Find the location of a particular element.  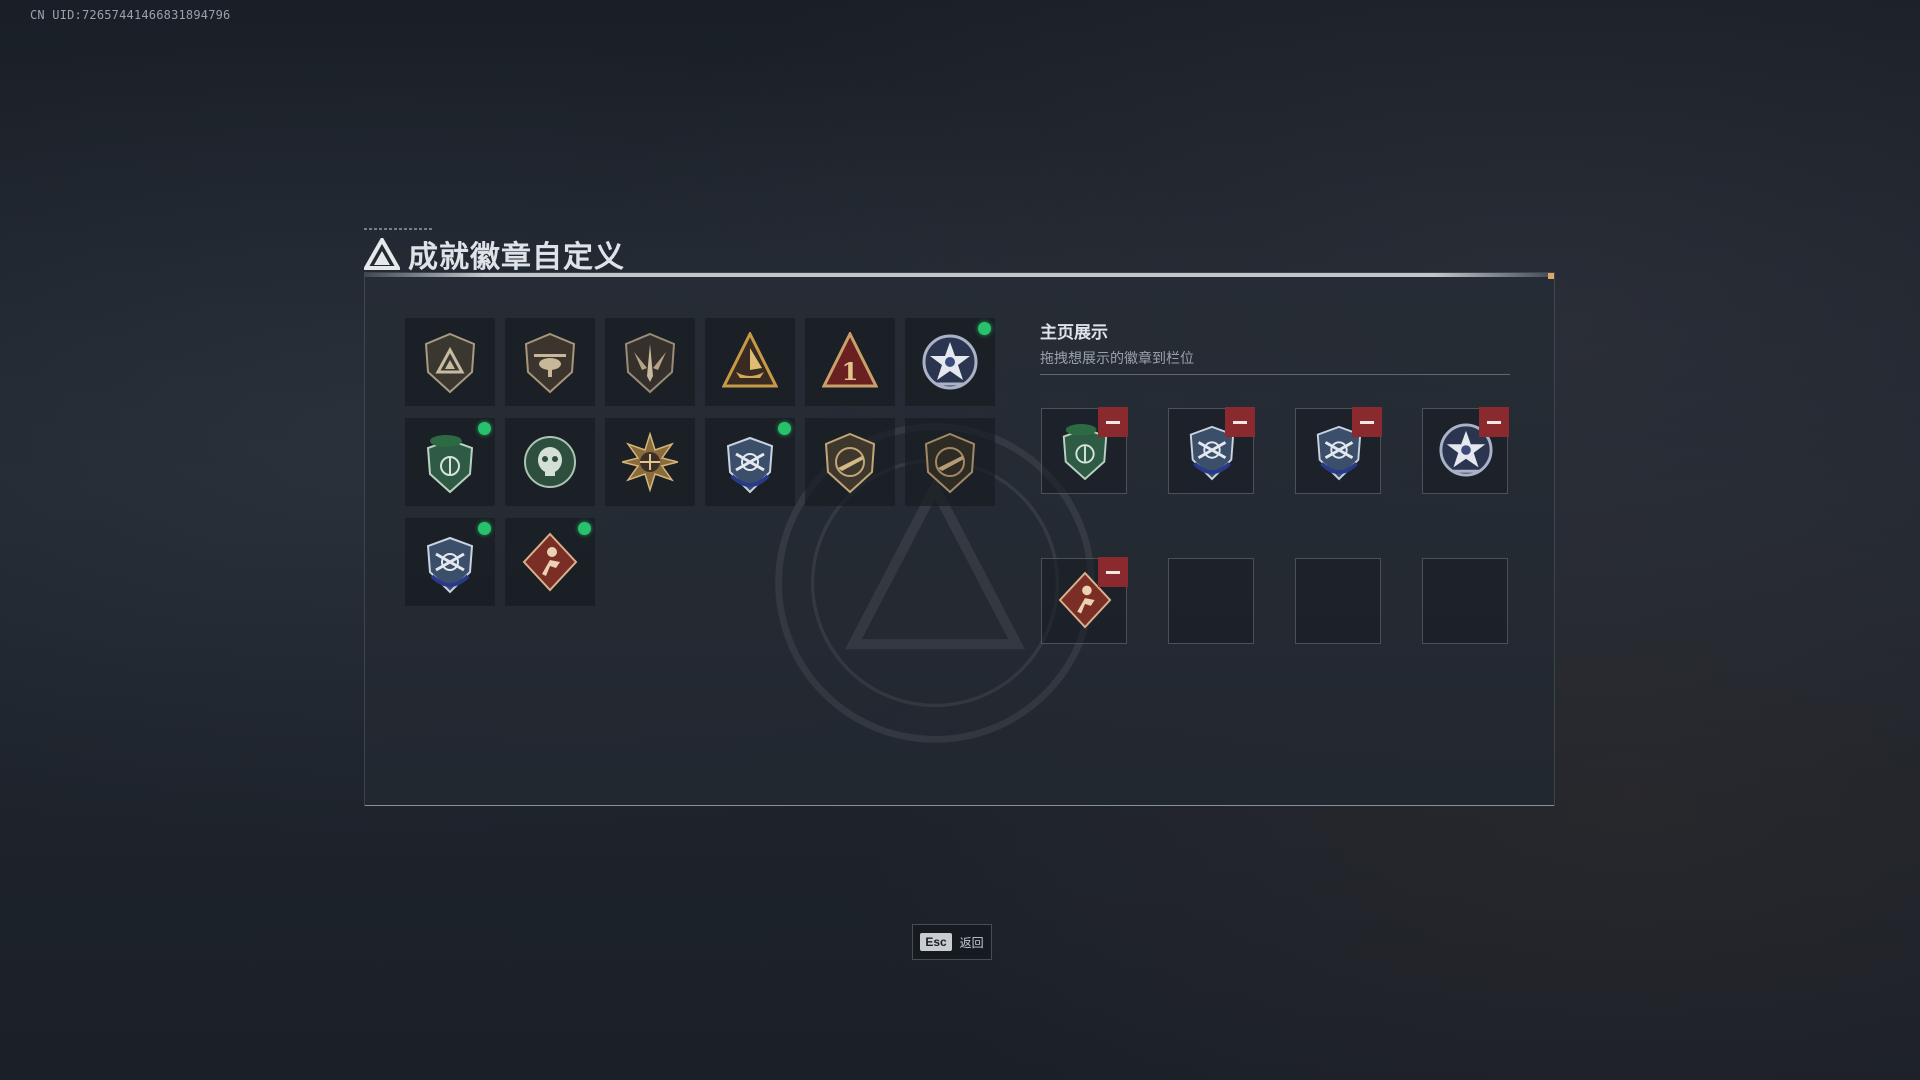

bronze-gun-shield-icon is located at coordinates (850, 463).